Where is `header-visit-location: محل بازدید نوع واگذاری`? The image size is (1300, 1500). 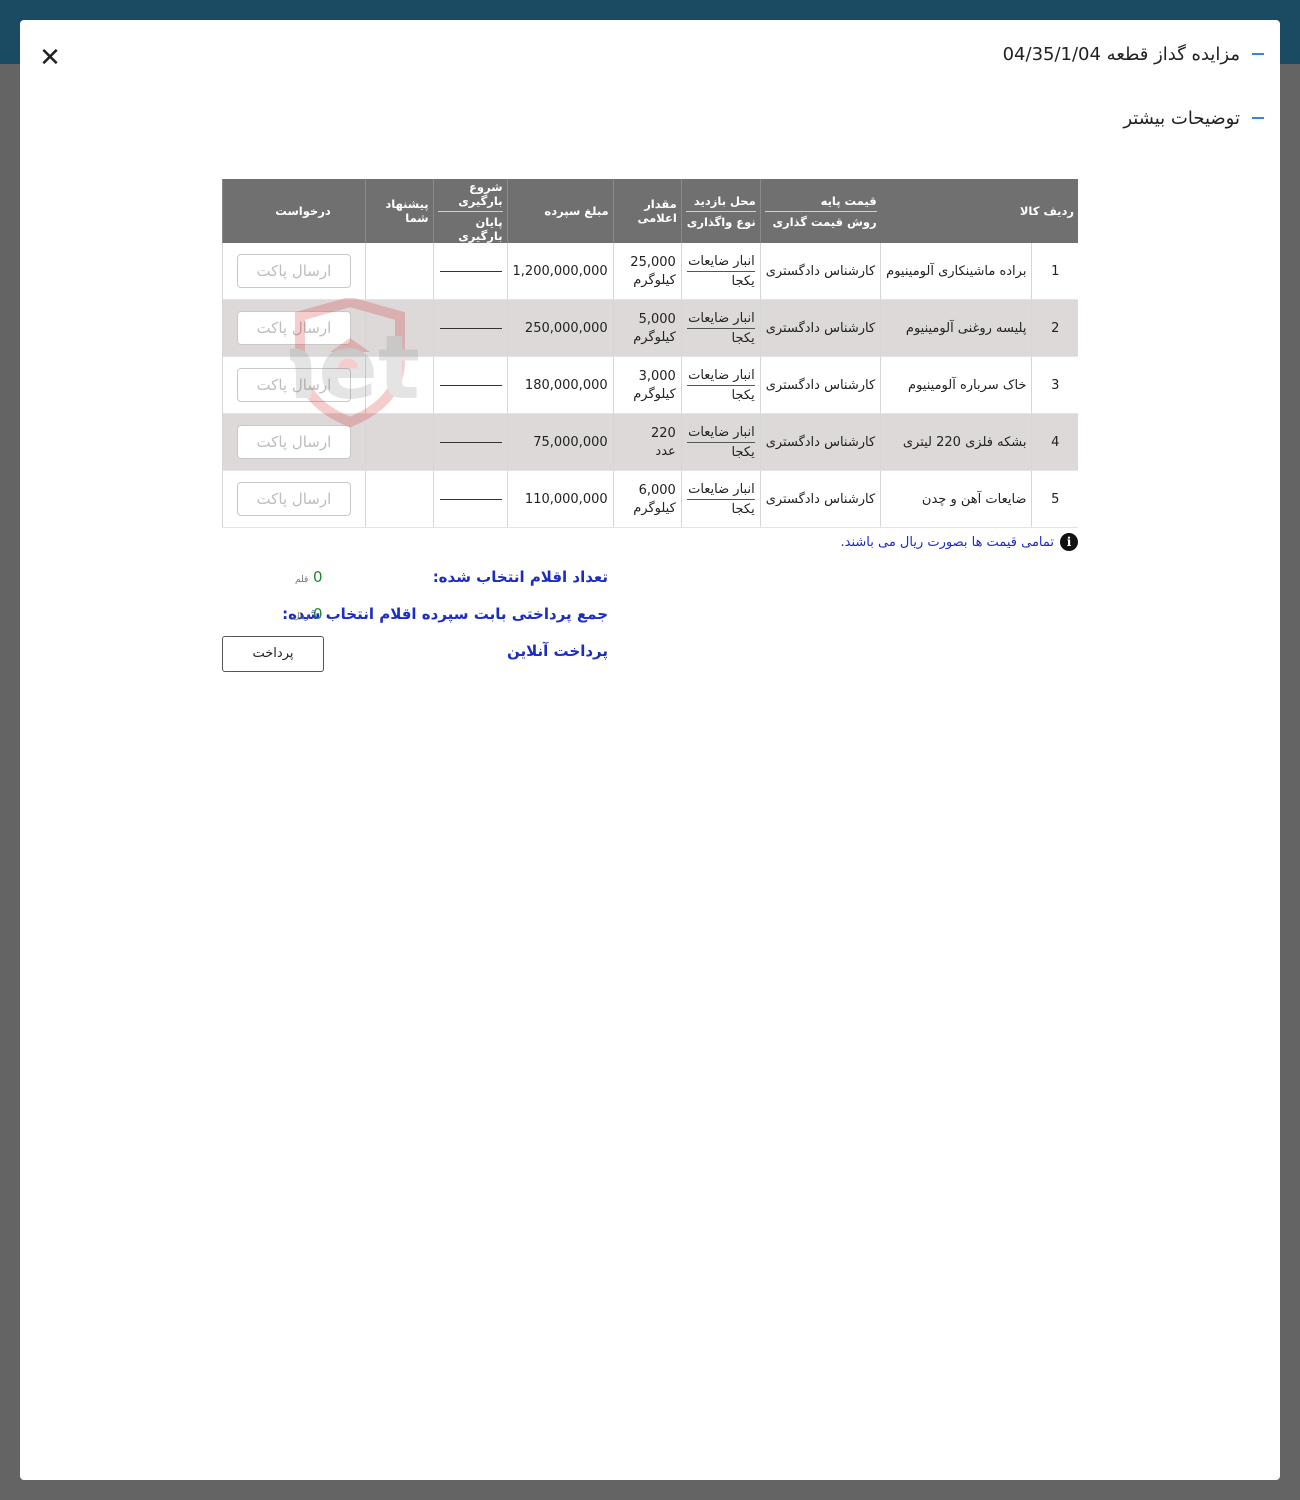 header-visit-location: محل بازدید نوع واگذاری is located at coordinates (720, 211).